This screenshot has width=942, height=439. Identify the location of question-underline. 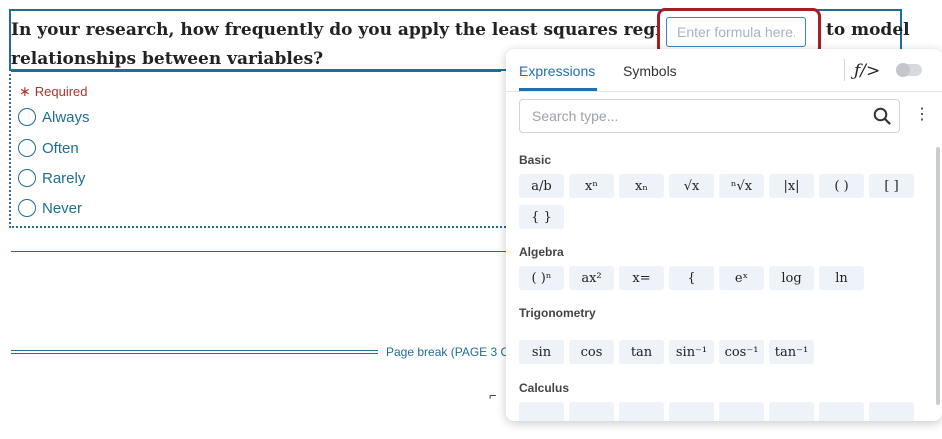
(256, 71).